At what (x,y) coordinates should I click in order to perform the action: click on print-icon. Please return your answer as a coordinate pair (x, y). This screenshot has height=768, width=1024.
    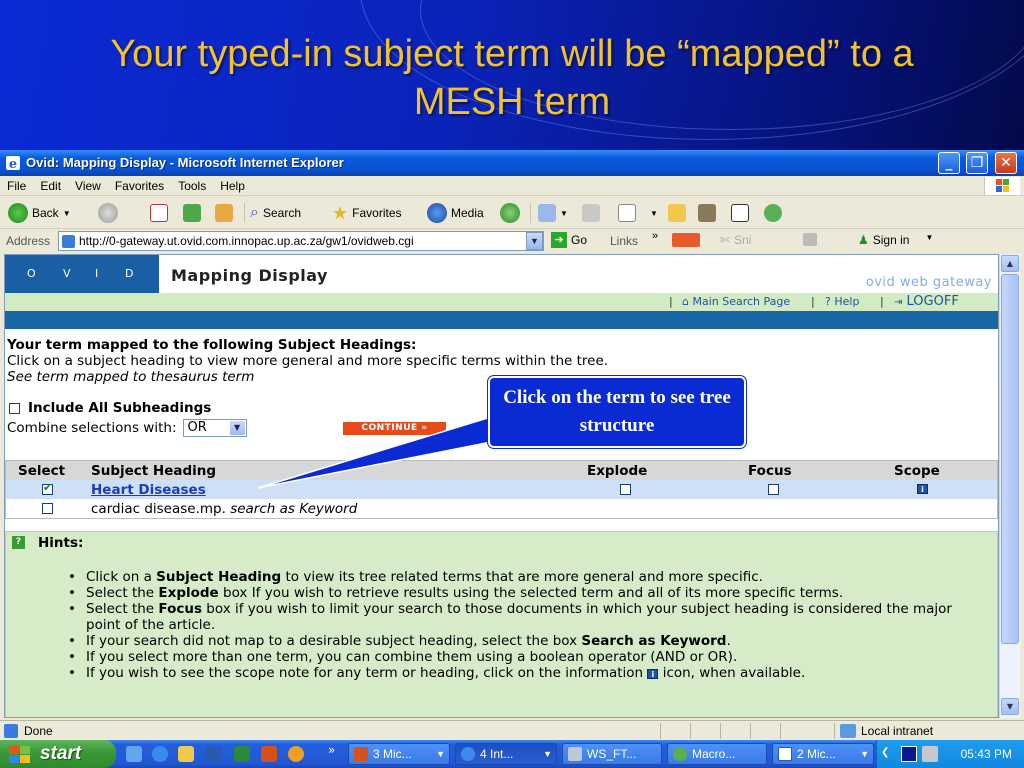
    Looking at the image, I should click on (591, 213).